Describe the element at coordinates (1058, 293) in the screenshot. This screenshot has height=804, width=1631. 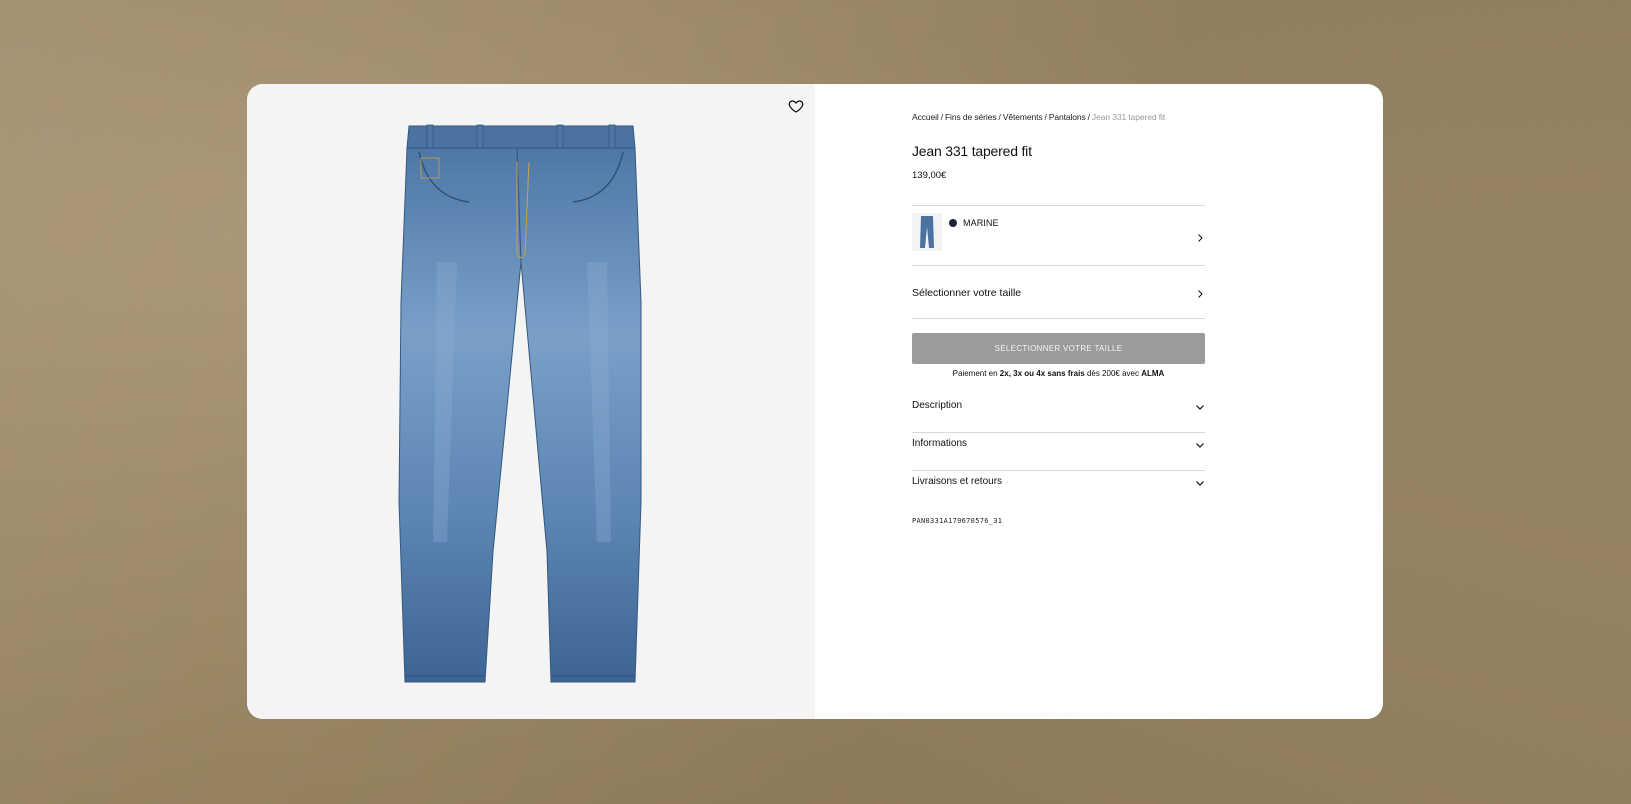
I see `size-selector: Sélectionner votre taille` at that location.